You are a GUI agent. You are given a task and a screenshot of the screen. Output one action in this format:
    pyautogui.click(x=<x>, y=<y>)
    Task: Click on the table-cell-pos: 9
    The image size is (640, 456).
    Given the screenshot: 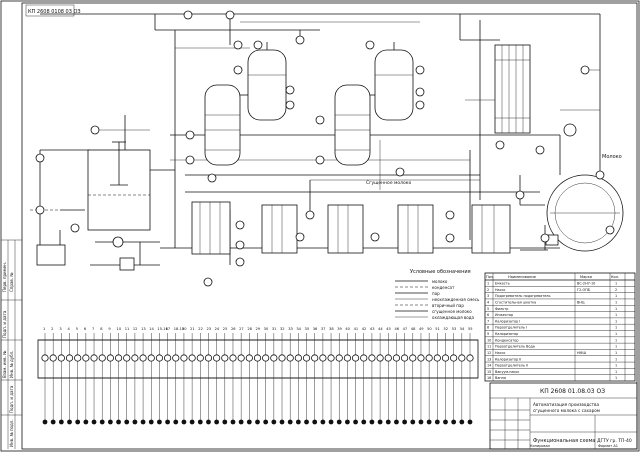 What is the action you would take?
    pyautogui.click(x=488, y=334)
    